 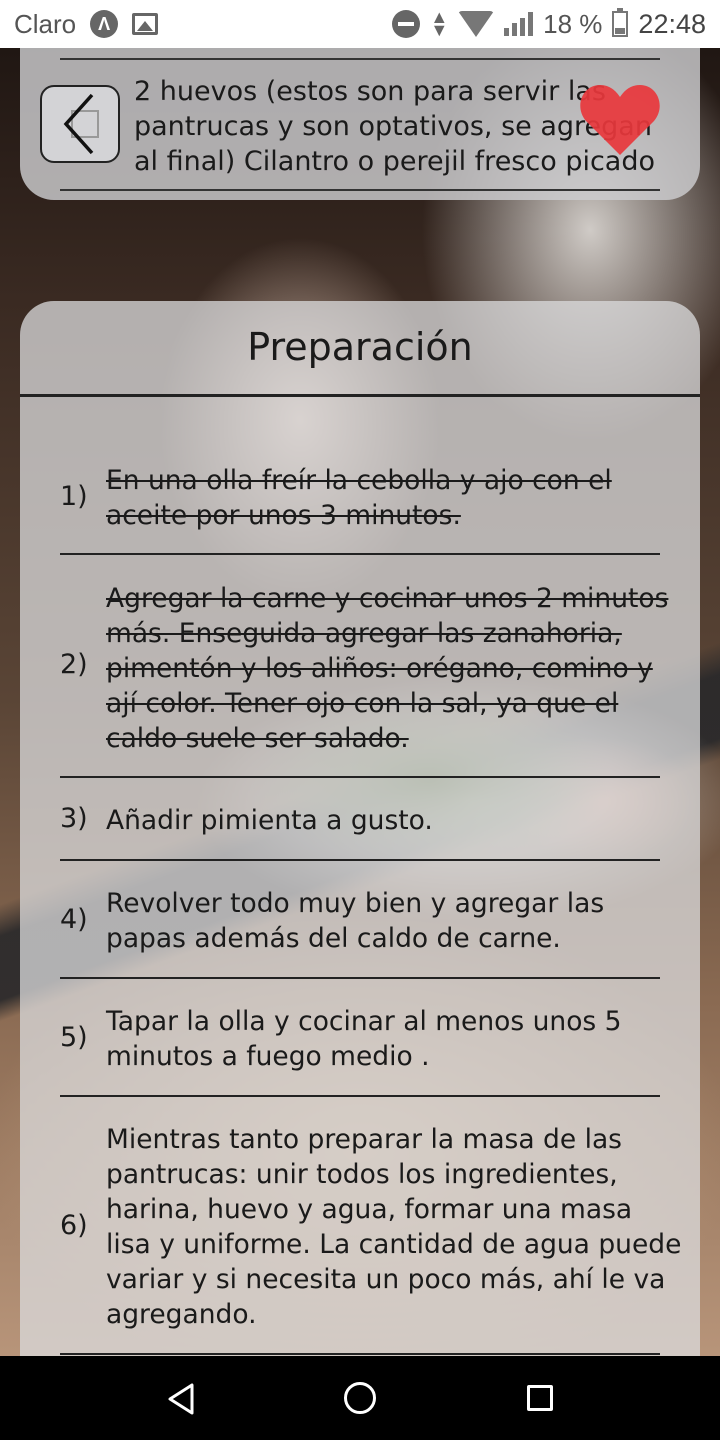 I want to click on wifi-icon, so click(x=476, y=24).